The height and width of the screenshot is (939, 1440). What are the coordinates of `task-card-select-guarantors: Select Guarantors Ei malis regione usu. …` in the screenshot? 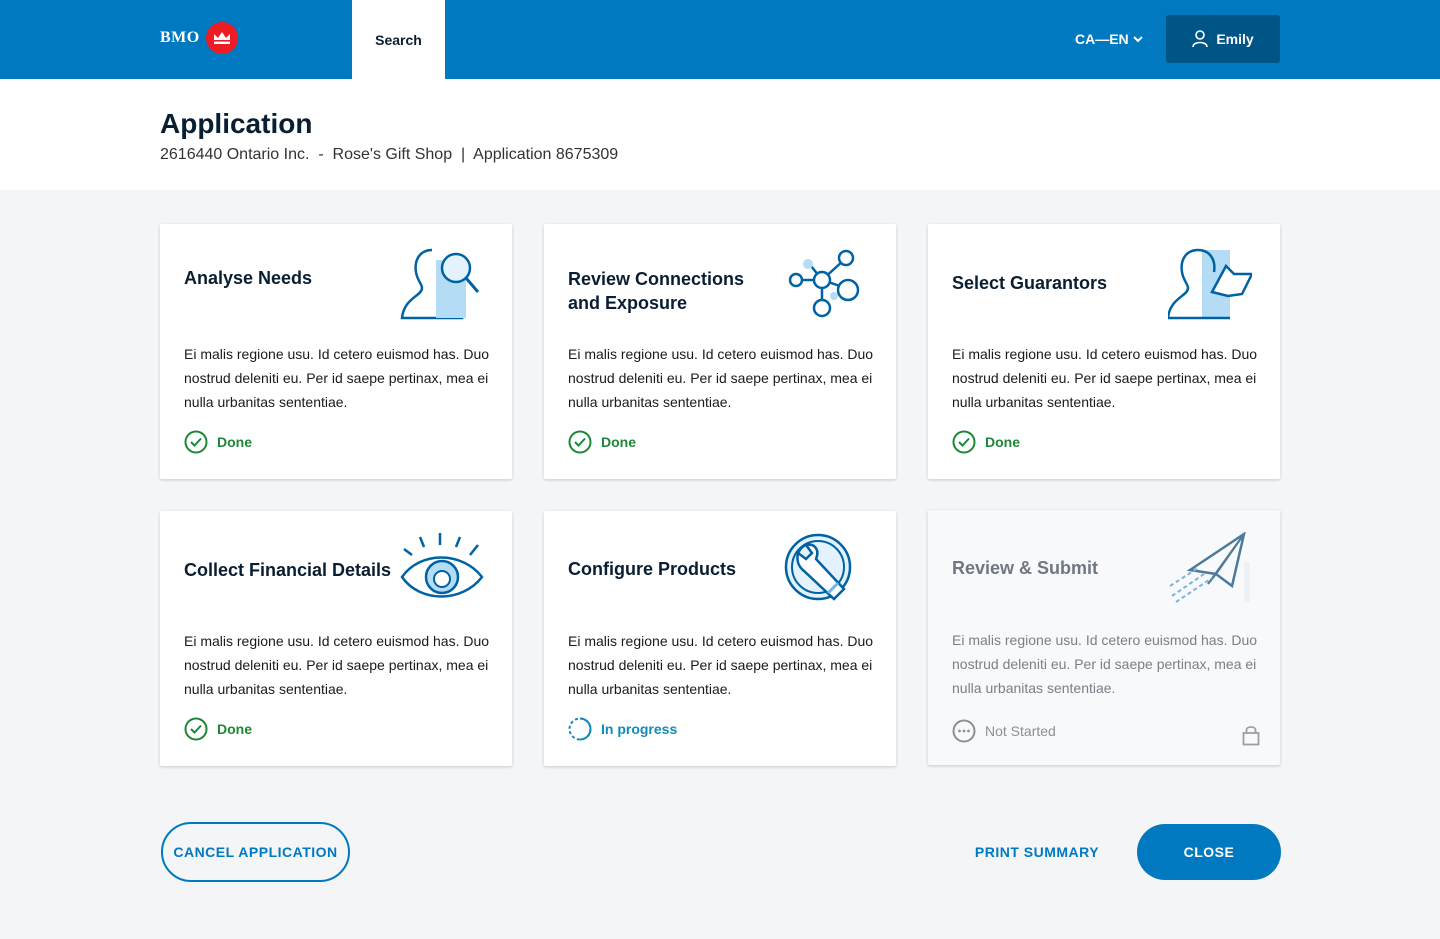 It's located at (1104, 351).